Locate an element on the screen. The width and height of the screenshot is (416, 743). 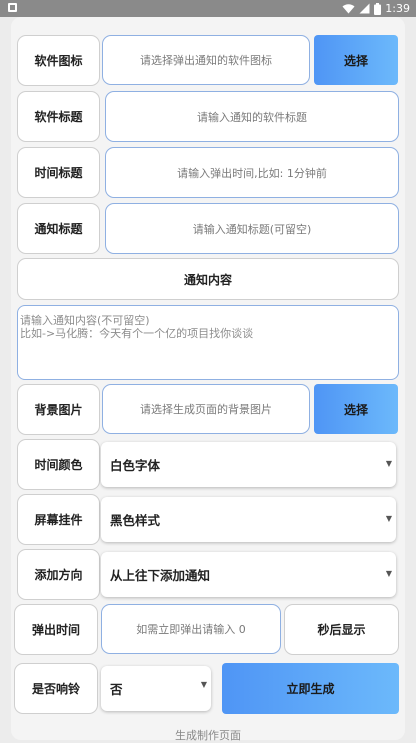
status-time: 1:39 is located at coordinates (397, 8).